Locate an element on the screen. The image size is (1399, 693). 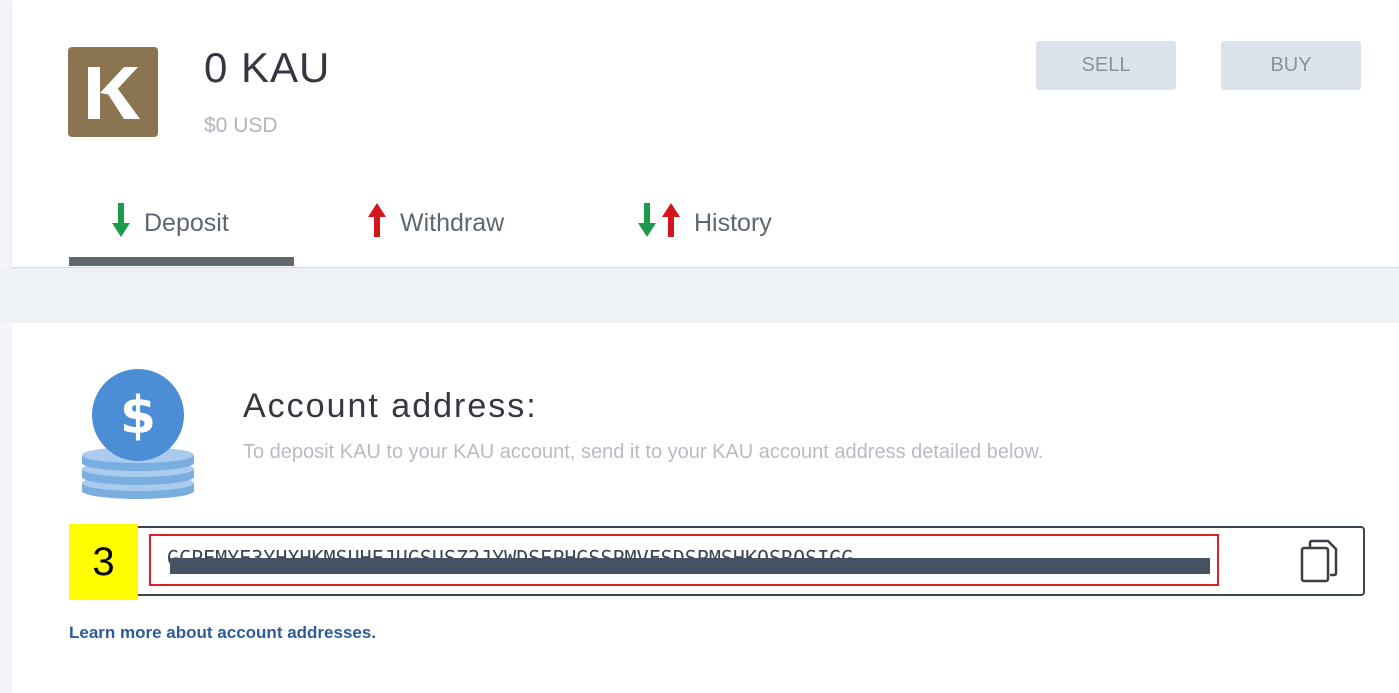
tab-withdraw: Withdraw is located at coordinates (436, 223).